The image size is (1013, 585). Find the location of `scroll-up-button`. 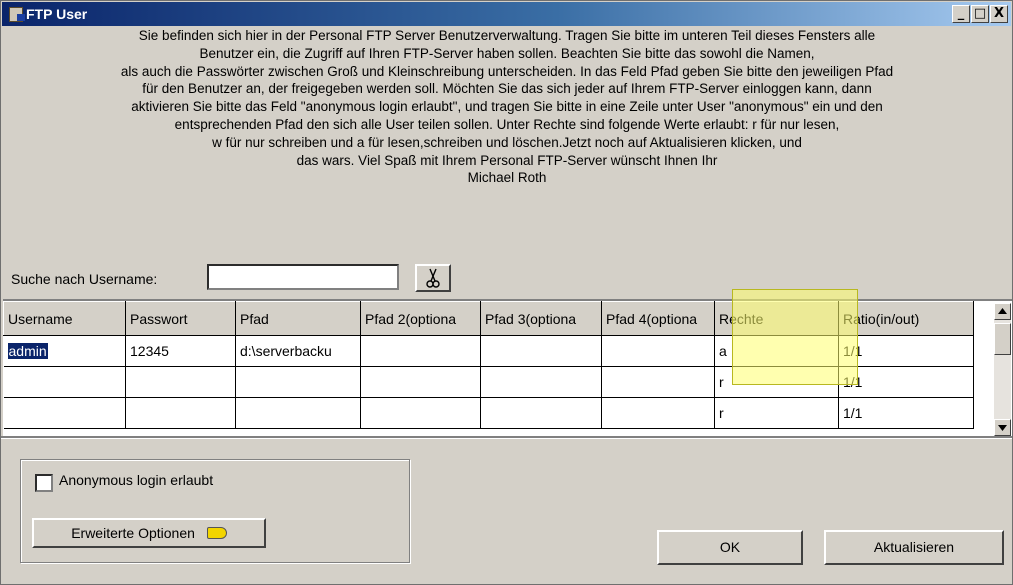

scroll-up-button is located at coordinates (1002, 311).